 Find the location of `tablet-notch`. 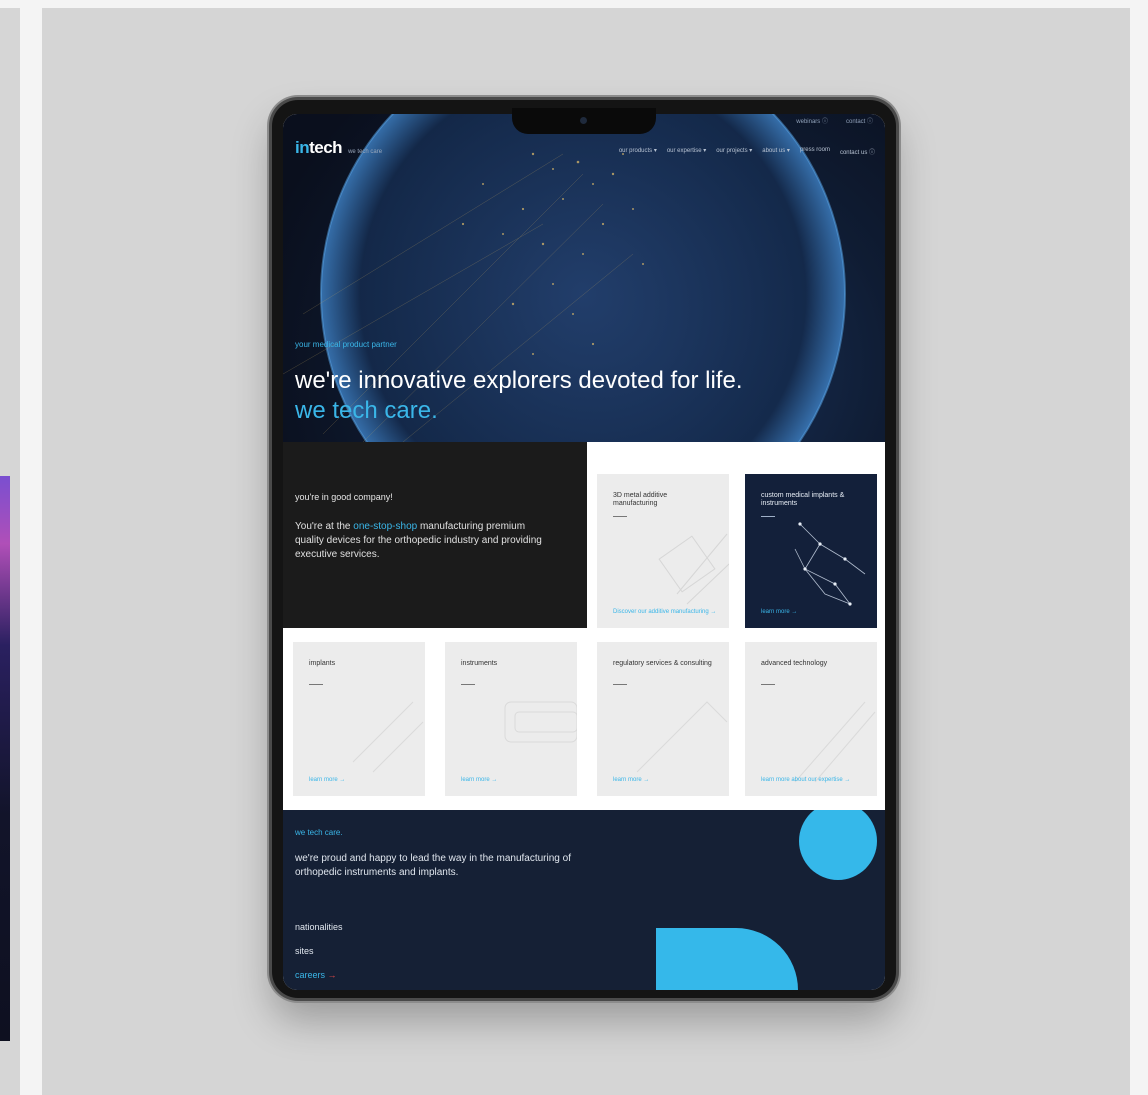

tablet-notch is located at coordinates (584, 121).